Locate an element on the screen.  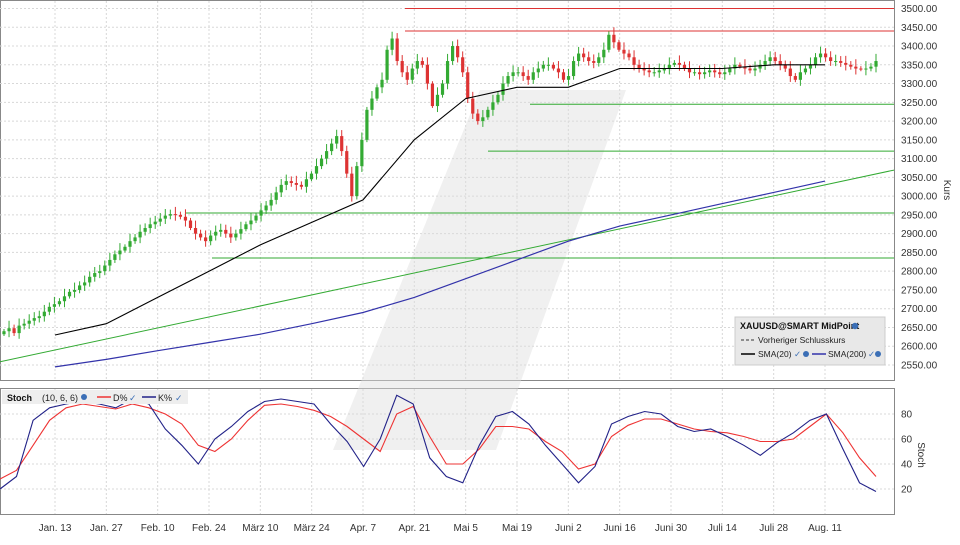
legend-sma20-settings-icon is located at coordinates (806, 354).